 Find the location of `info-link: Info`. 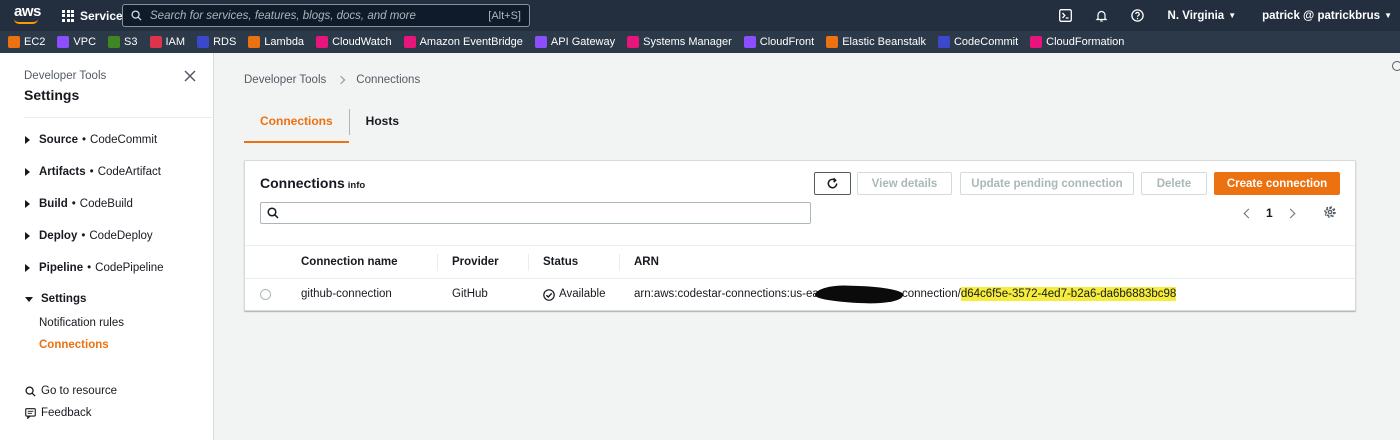

info-link: Info is located at coordinates (356, 185).